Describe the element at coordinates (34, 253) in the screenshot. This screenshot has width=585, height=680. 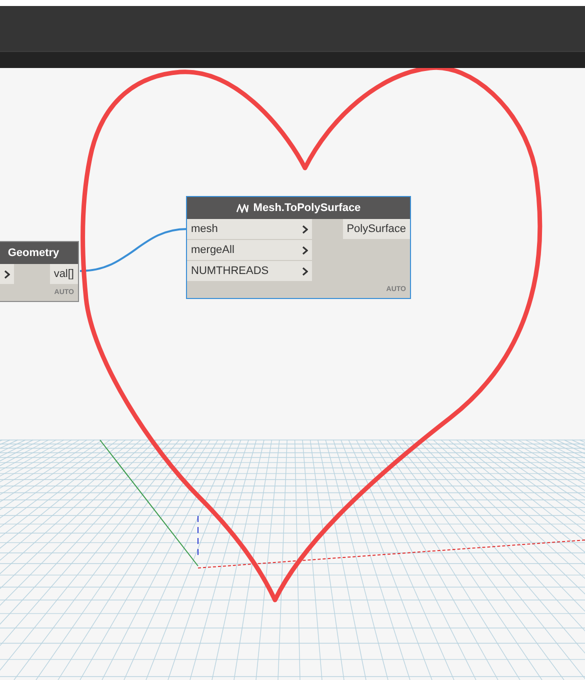
I see `node-title: Geometry` at that location.